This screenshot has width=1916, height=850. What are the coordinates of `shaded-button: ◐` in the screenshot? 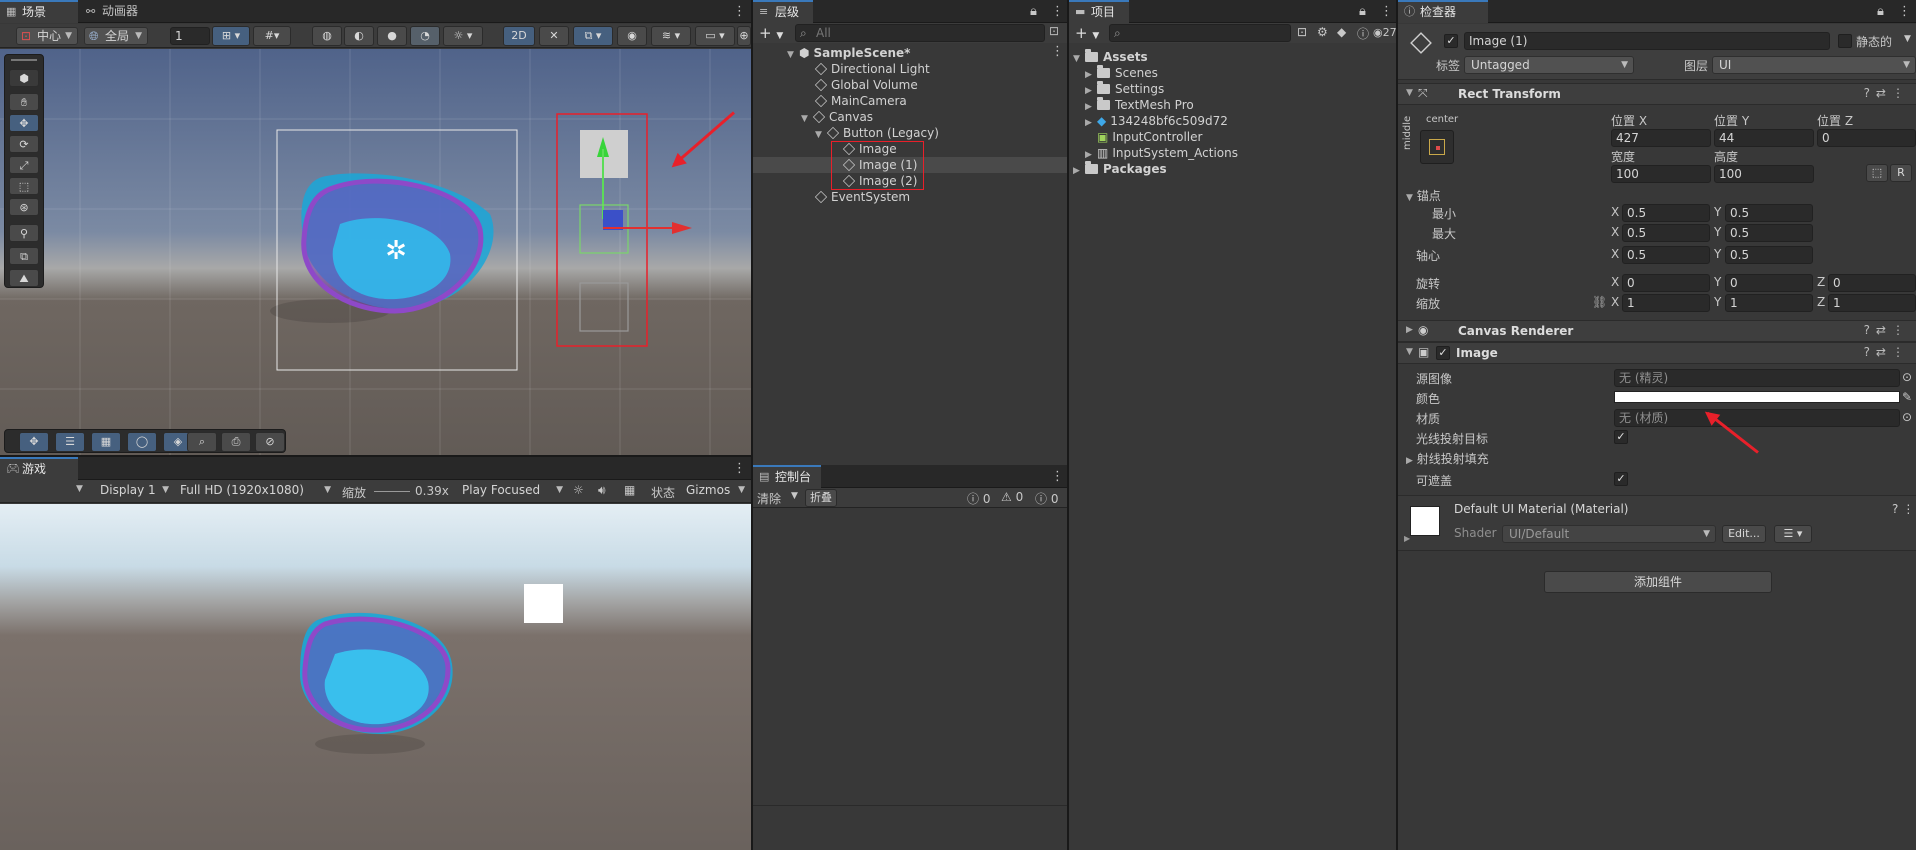 It's located at (359, 36).